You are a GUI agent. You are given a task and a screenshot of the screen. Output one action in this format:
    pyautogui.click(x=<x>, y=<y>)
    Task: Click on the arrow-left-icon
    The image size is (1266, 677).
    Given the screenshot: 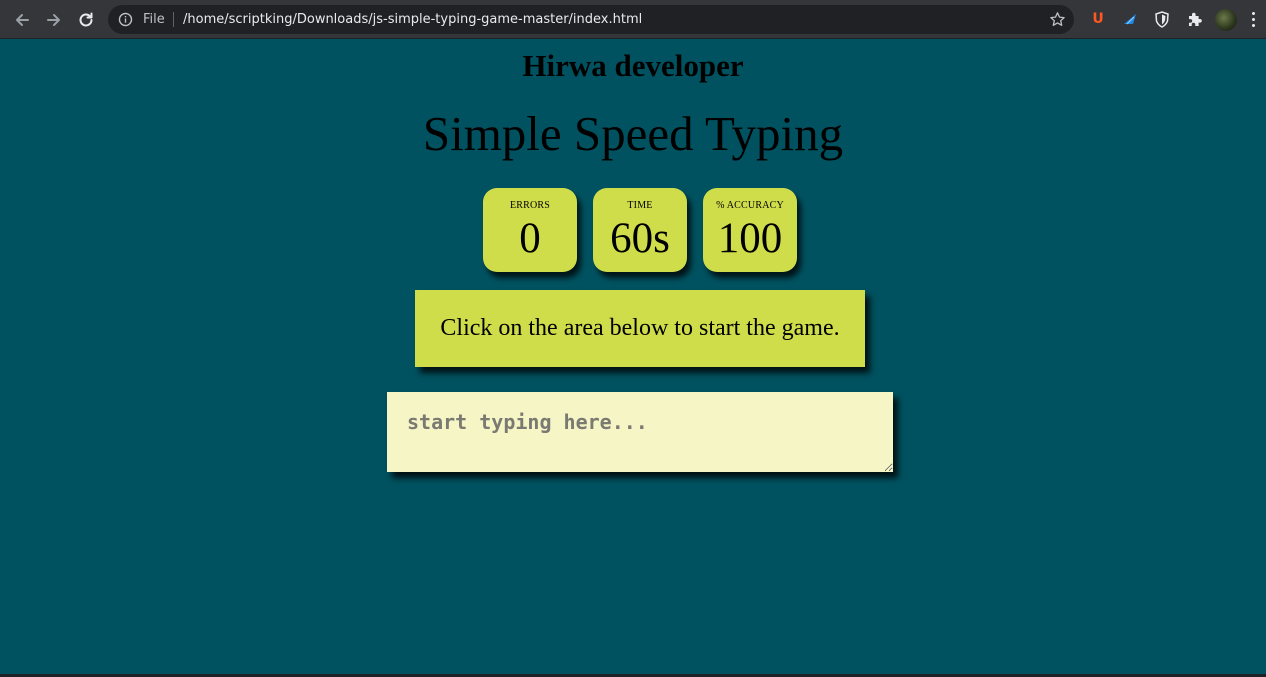 What is the action you would take?
    pyautogui.click(x=22, y=20)
    